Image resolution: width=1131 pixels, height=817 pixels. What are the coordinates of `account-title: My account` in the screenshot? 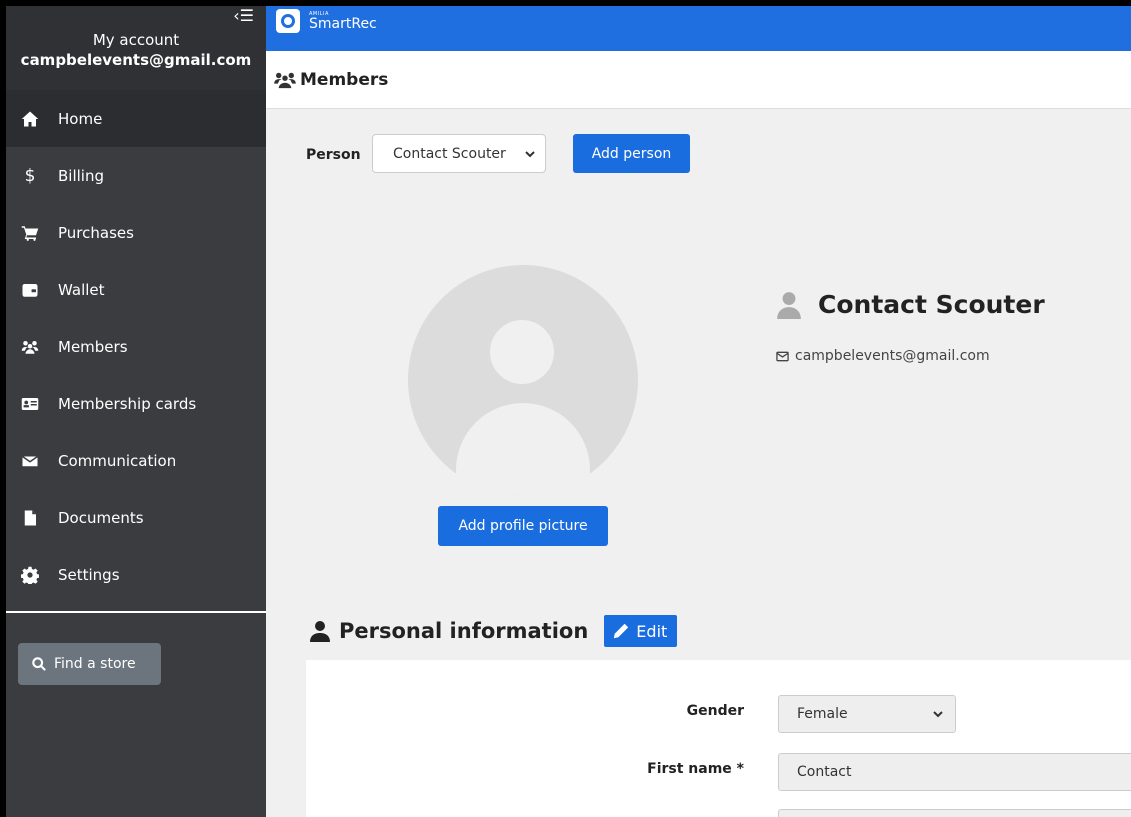 It's located at (136, 40).